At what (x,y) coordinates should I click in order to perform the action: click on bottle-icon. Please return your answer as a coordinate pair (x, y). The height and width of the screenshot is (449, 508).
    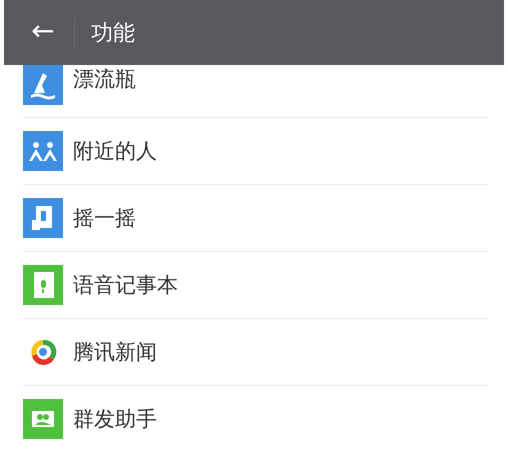
    Looking at the image, I should click on (43, 85).